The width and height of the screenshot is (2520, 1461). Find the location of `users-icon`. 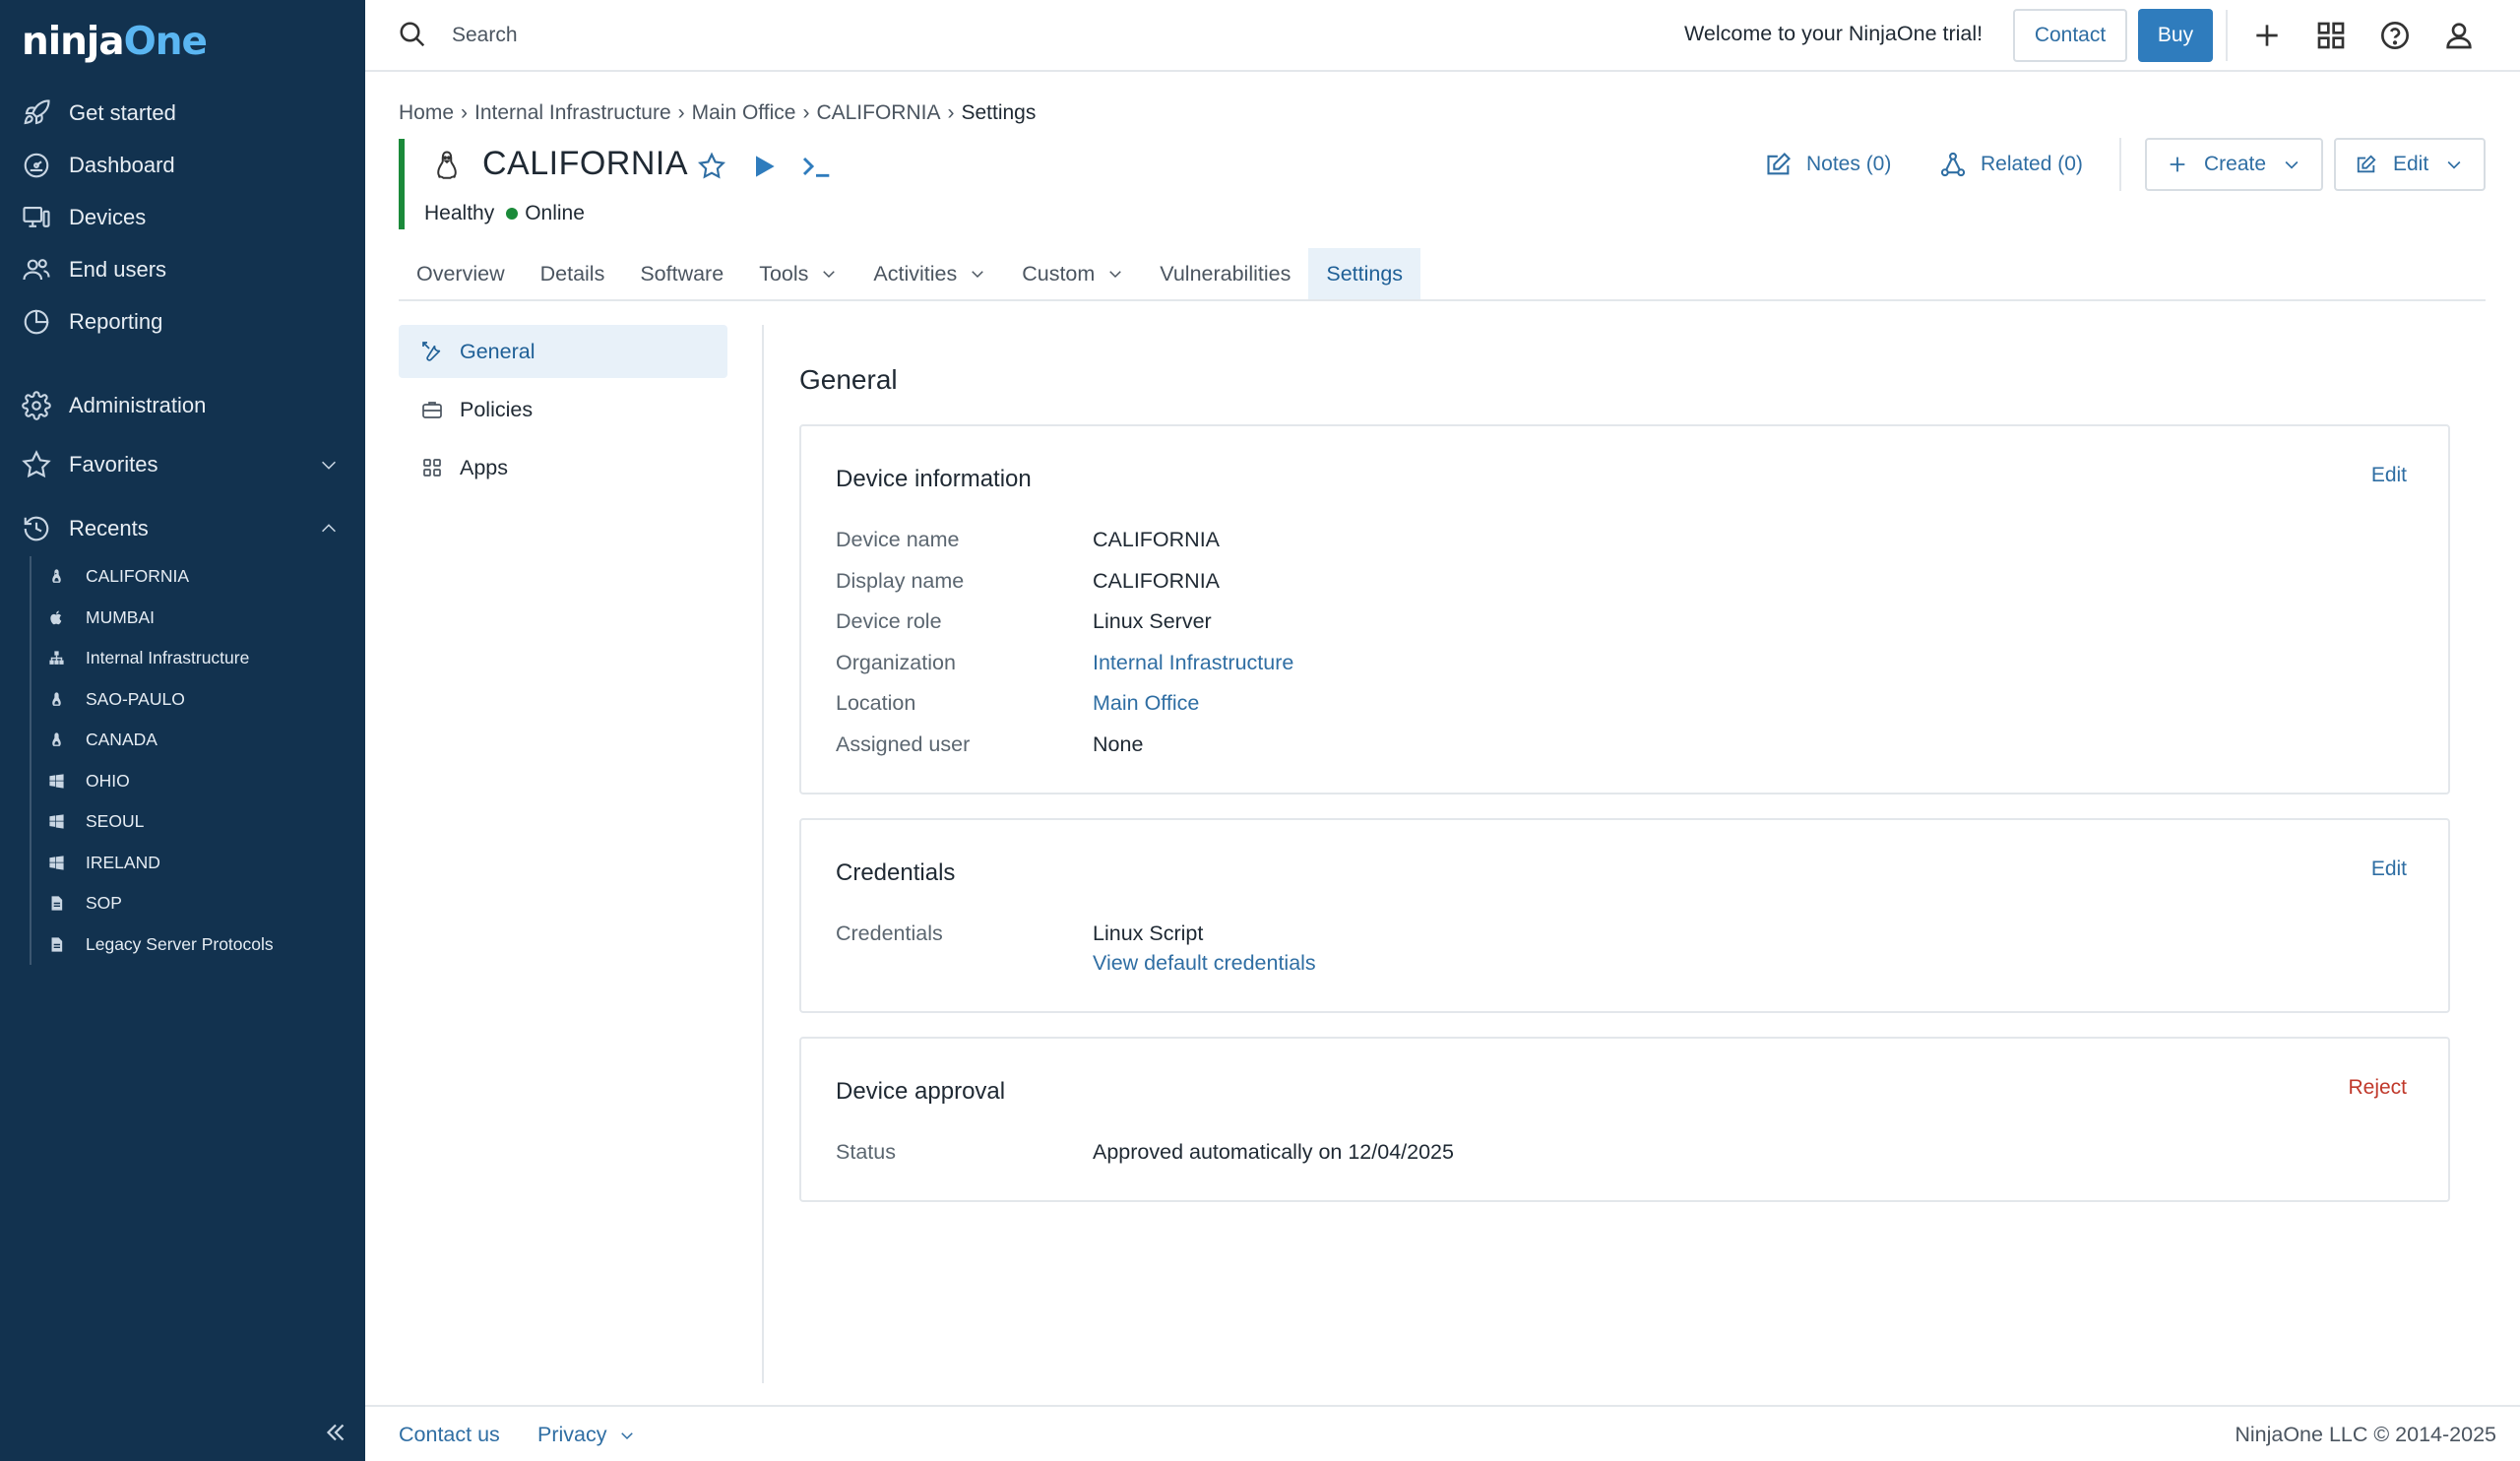

users-icon is located at coordinates (36, 270).